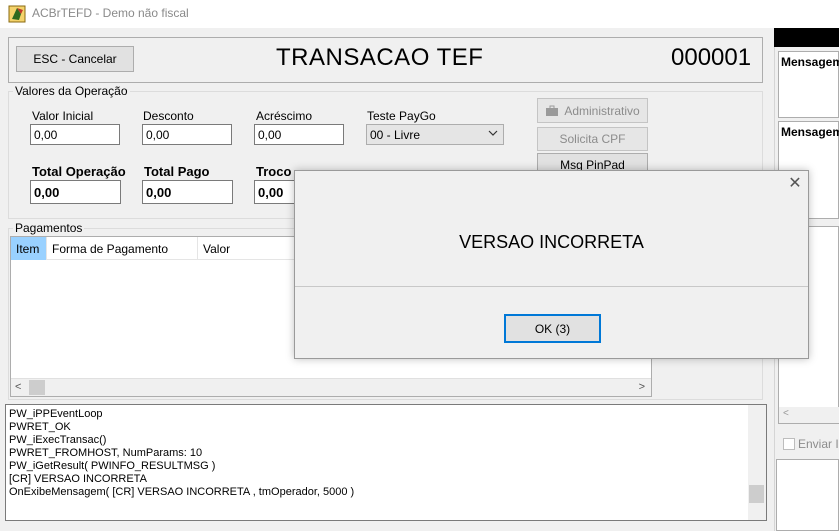  Describe the element at coordinates (168, 116) in the screenshot. I see `desconto-label: Desconto` at that location.